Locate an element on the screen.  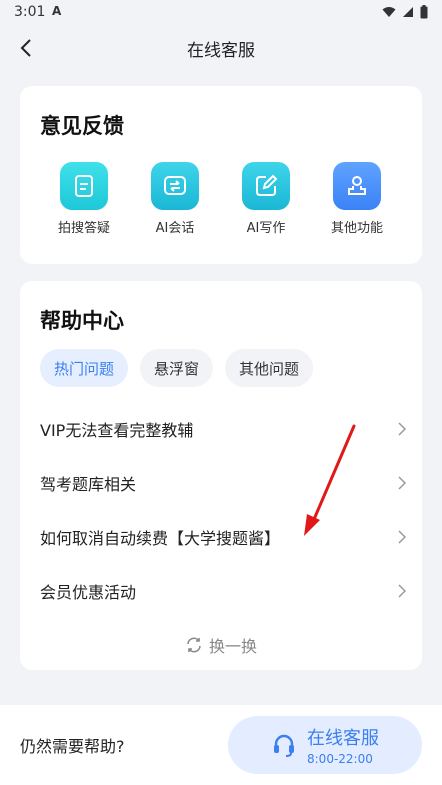
tab-other-questions: 其他问题 is located at coordinates (269, 368).